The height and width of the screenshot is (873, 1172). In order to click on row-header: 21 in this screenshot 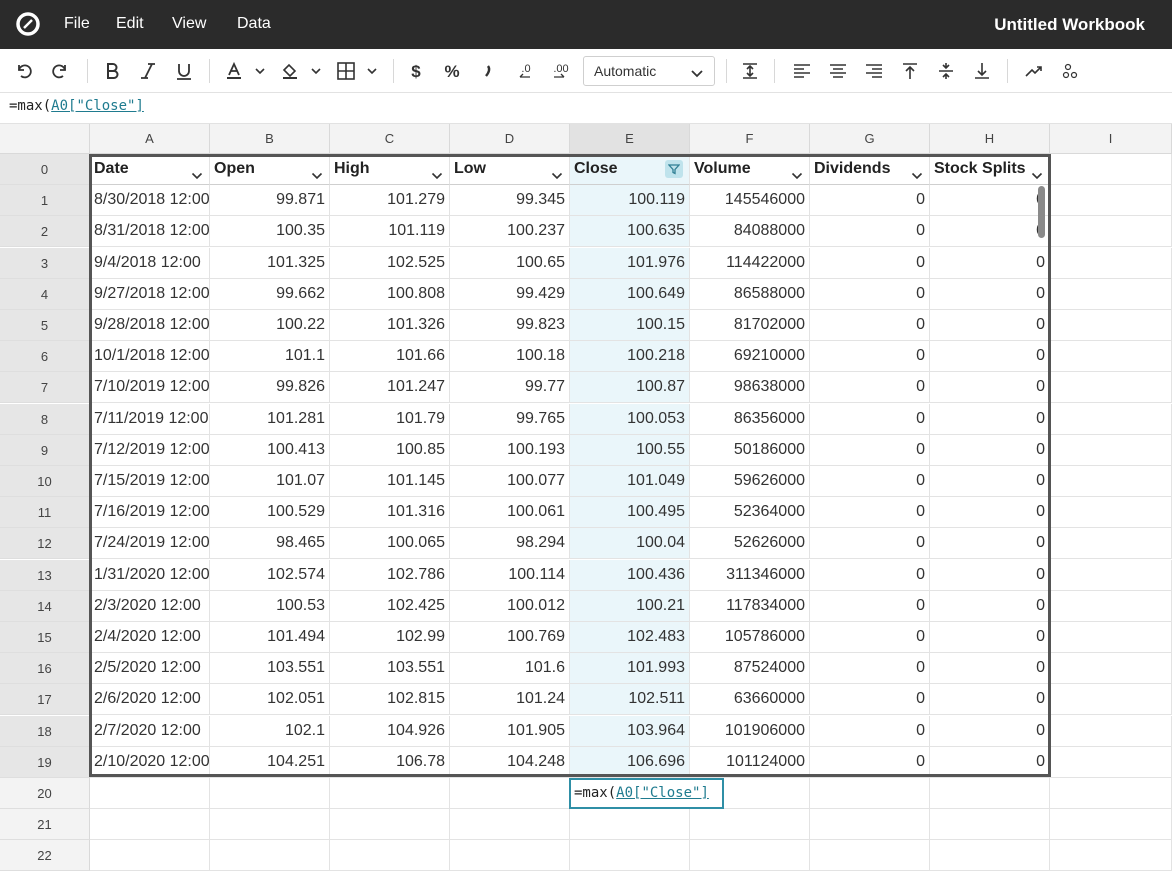, I will do `click(45, 825)`.